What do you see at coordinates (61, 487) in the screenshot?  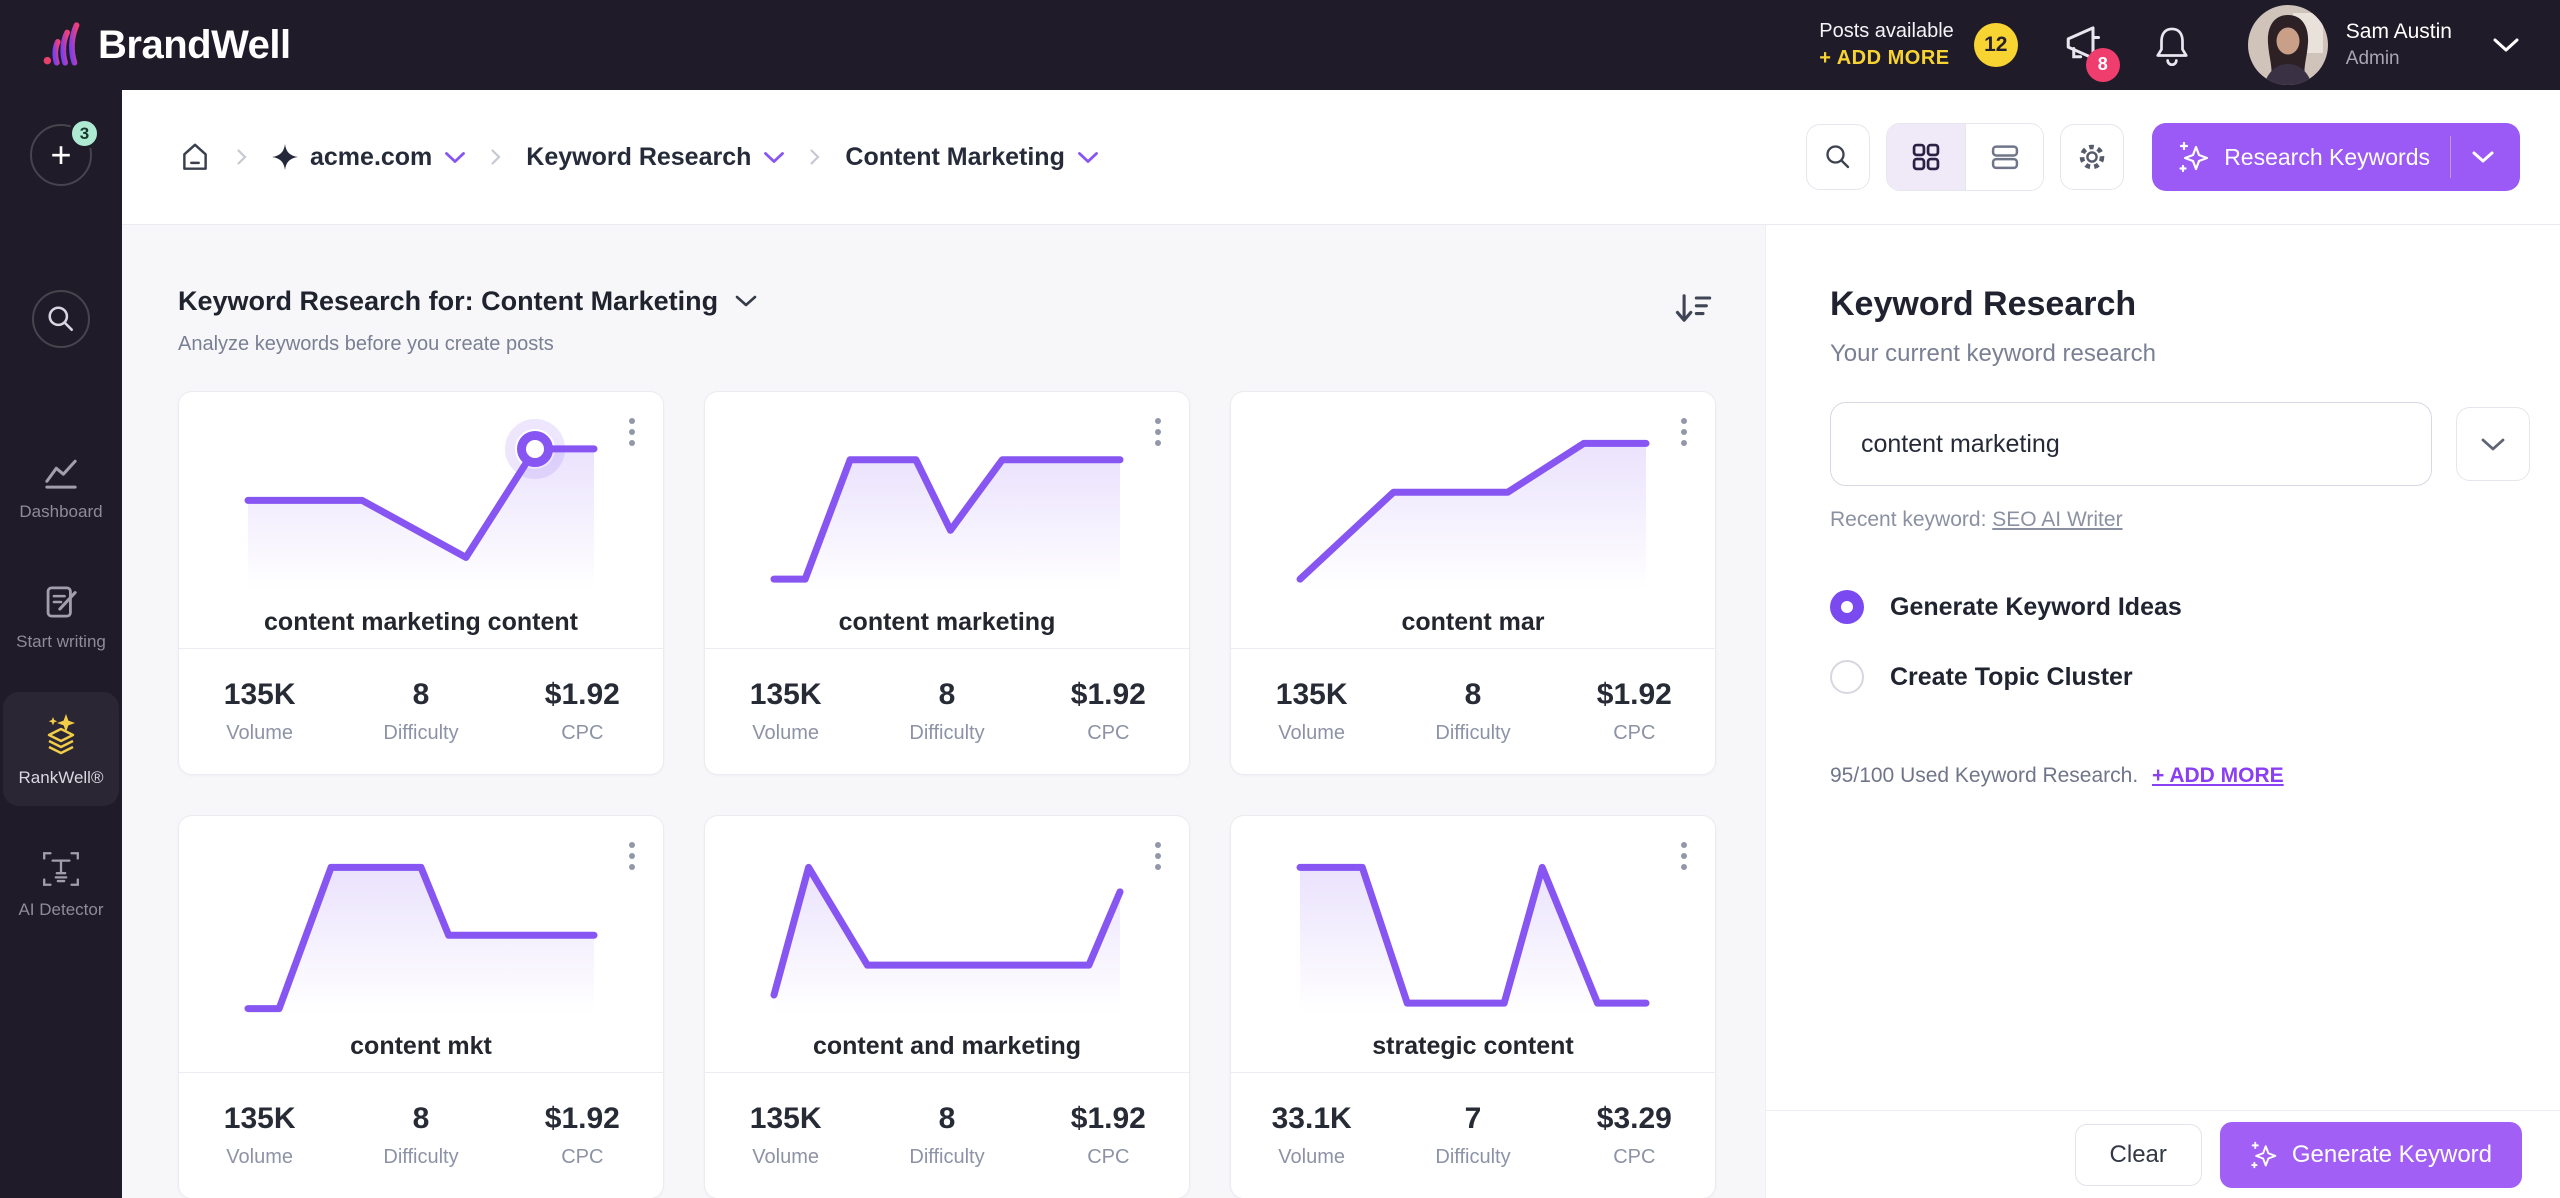 I see `sidebar-item-dashboard: Dashboard` at bounding box center [61, 487].